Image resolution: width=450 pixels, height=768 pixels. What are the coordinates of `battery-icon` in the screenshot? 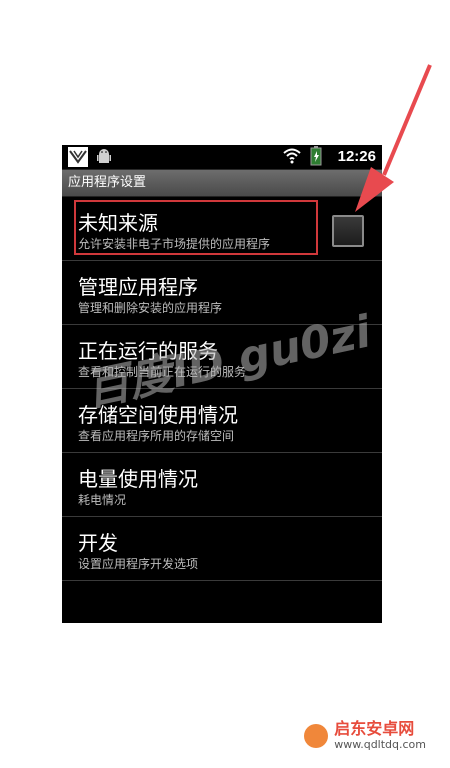 It's located at (320, 156).